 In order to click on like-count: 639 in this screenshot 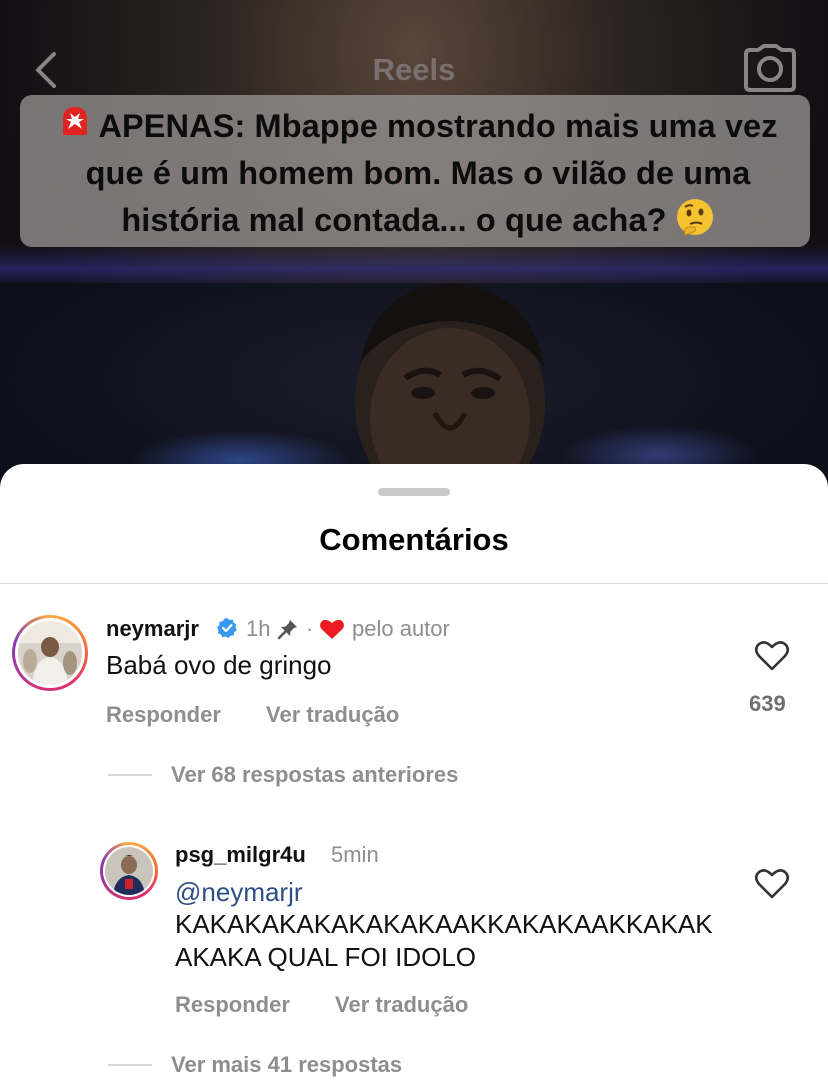, I will do `click(767, 703)`.